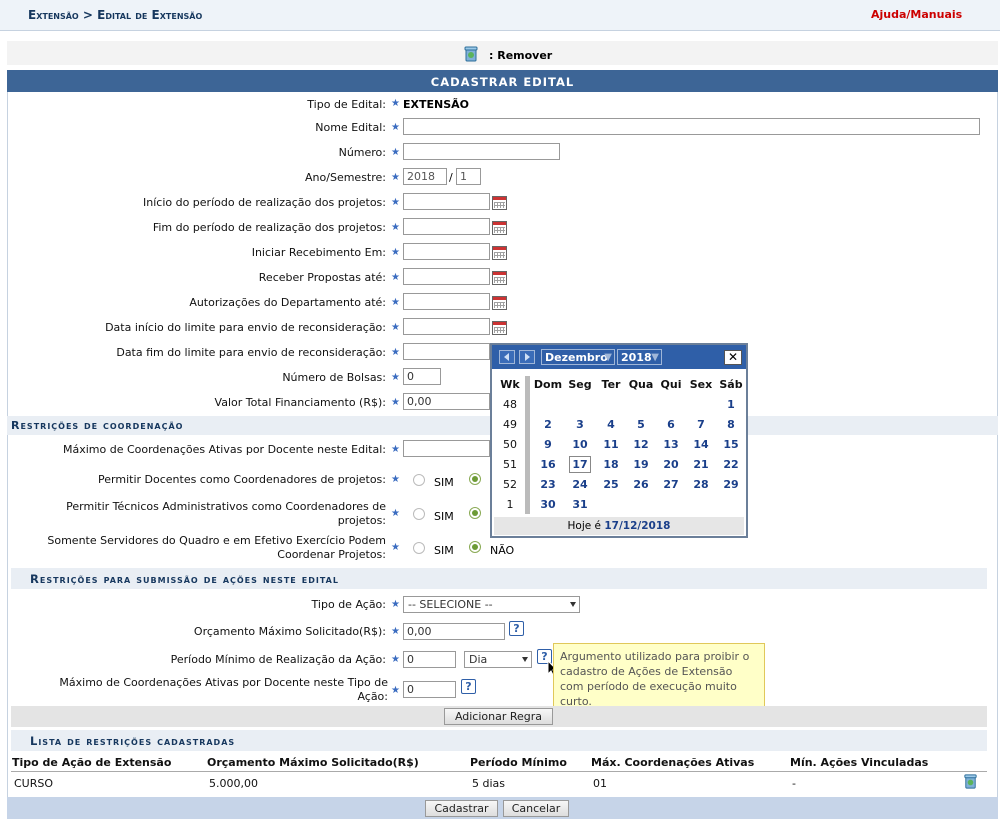 Image resolution: width=1002 pixels, height=826 pixels. Describe the element at coordinates (527, 445) in the screenshot. I see `week-column-bar` at that location.